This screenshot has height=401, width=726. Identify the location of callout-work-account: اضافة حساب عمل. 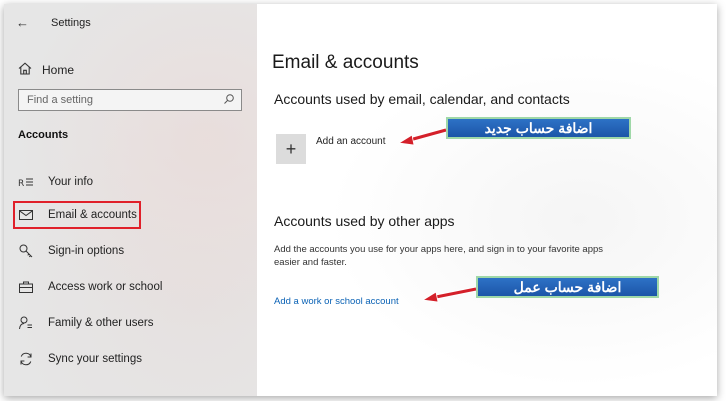
(567, 287).